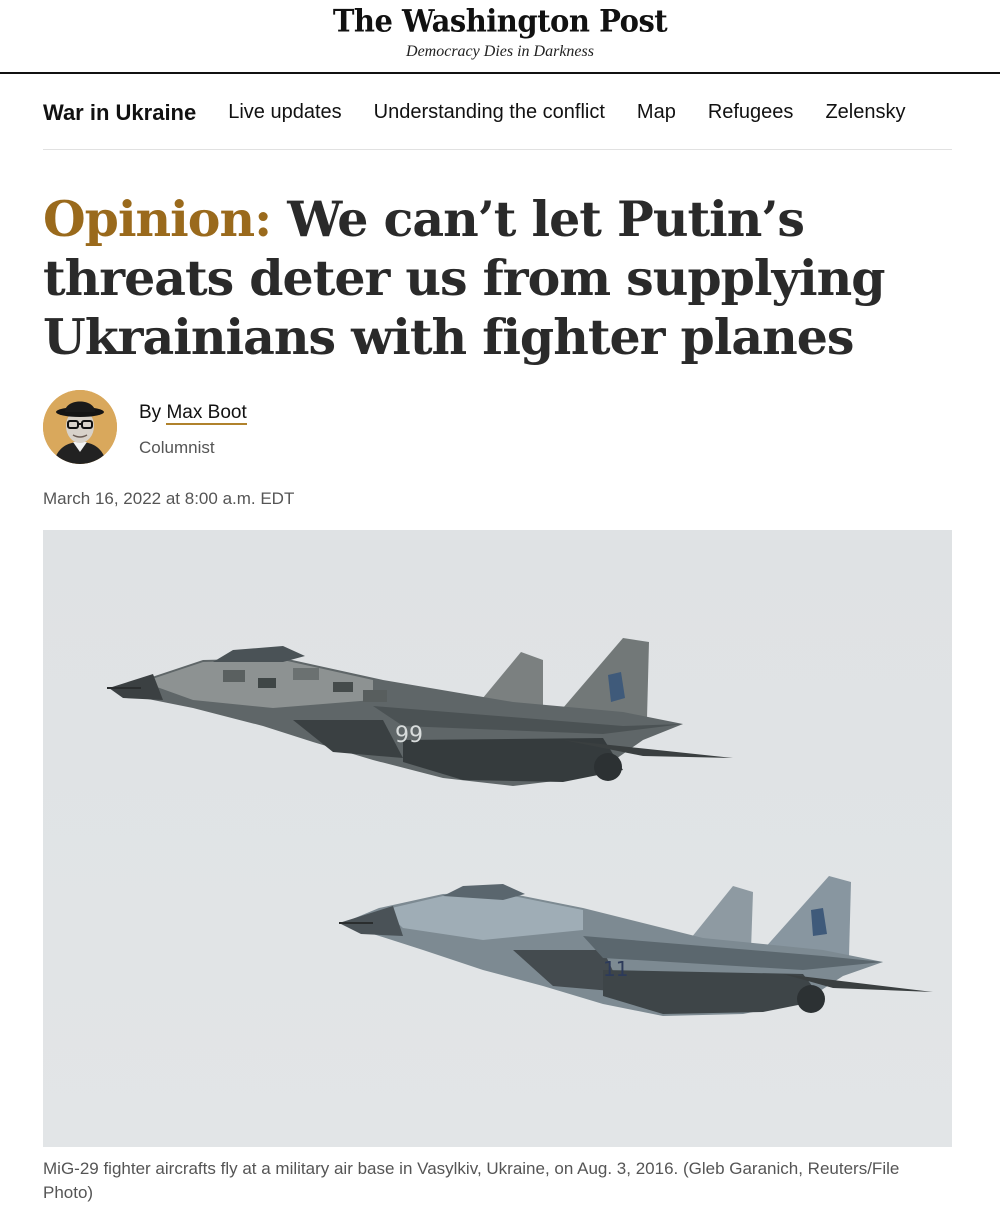 The width and height of the screenshot is (1000, 1215). Describe the element at coordinates (284, 112) in the screenshot. I see `nav-link-live-updates: Live updates` at that location.